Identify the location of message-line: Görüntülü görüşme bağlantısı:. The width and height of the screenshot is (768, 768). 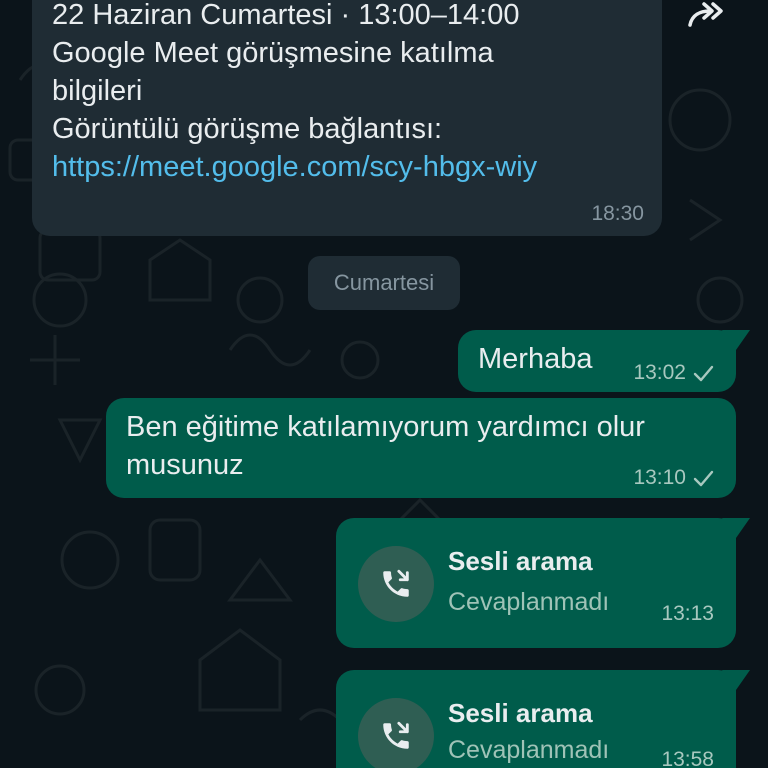
(247, 129).